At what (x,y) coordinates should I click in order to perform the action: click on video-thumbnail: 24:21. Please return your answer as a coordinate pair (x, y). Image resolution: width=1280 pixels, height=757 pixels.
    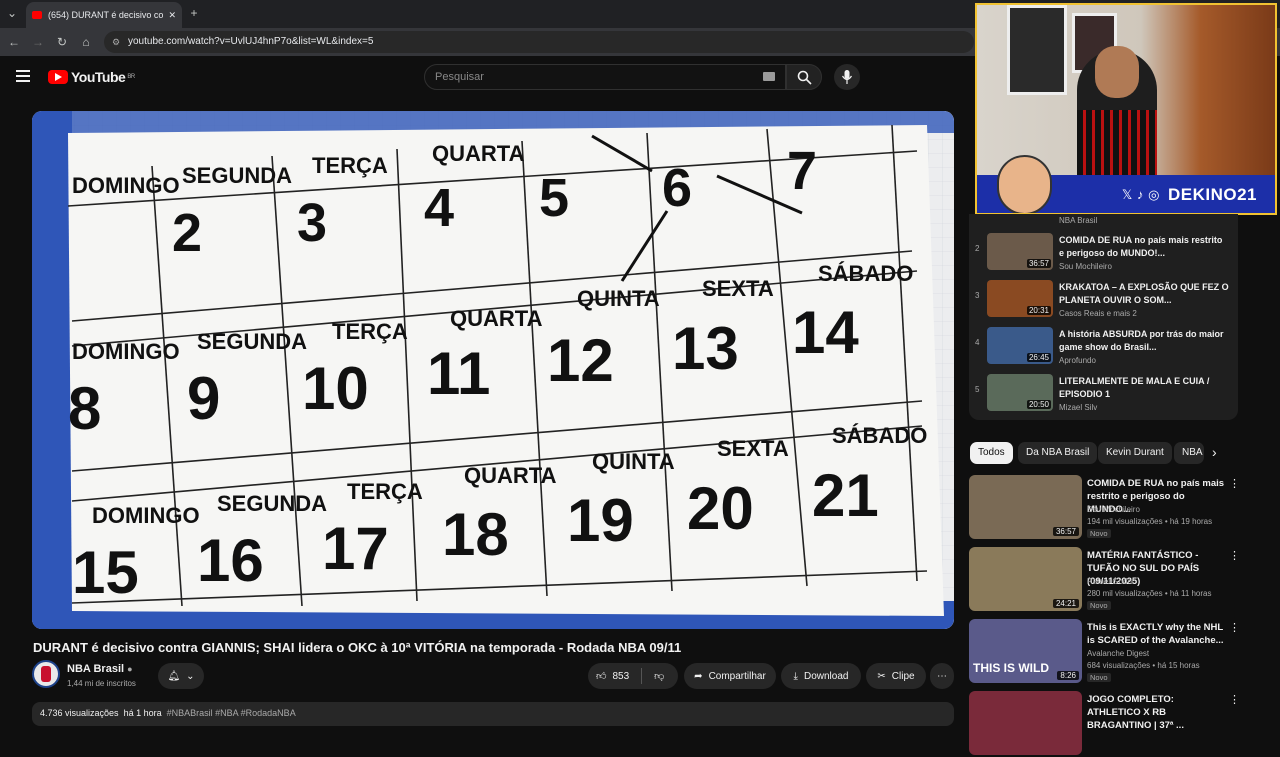
    Looking at the image, I should click on (1025, 579).